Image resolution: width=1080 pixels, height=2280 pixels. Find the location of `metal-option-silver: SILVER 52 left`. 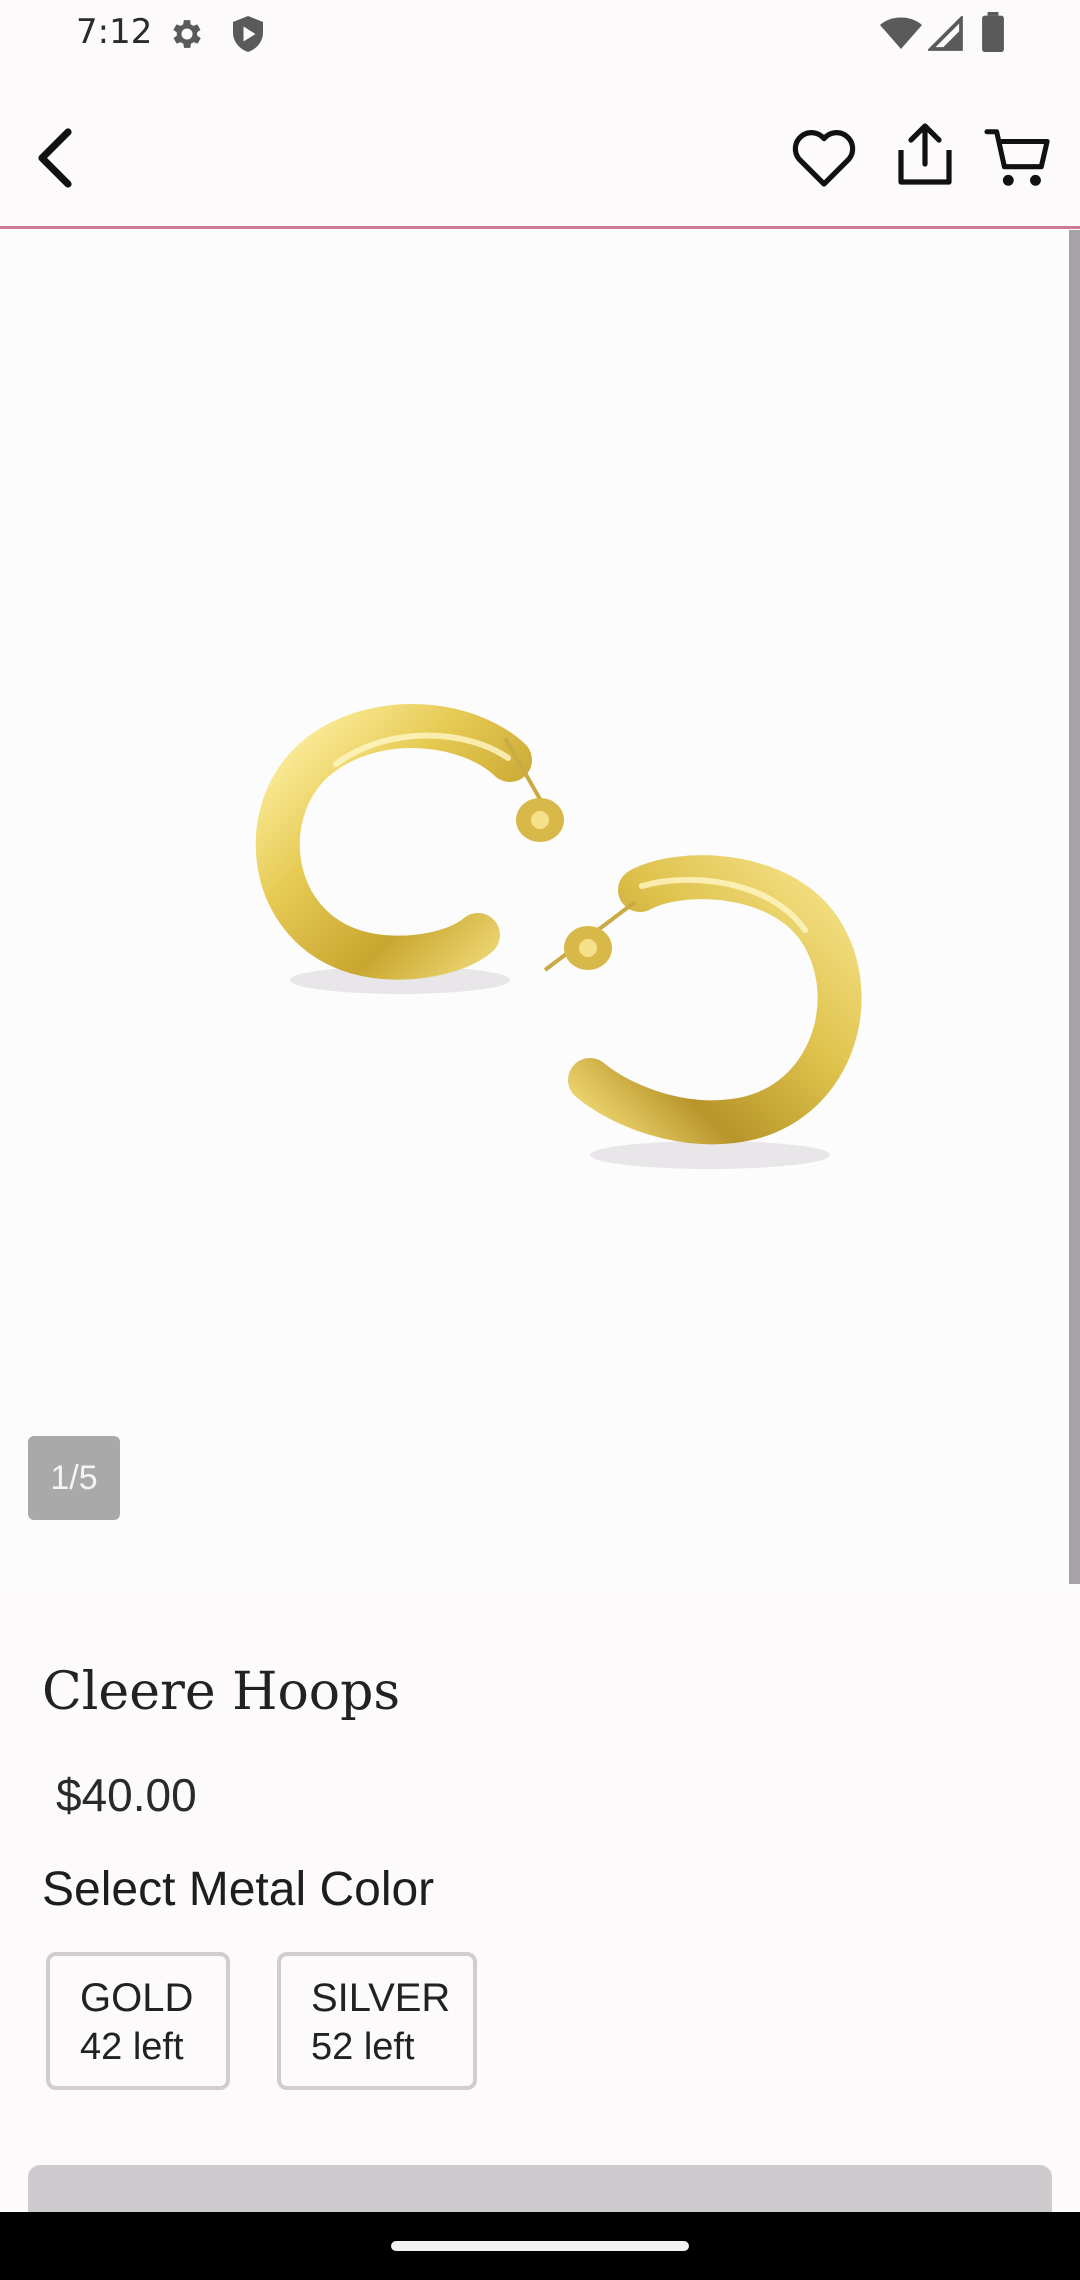

metal-option-silver: SILVER 52 left is located at coordinates (377, 2021).